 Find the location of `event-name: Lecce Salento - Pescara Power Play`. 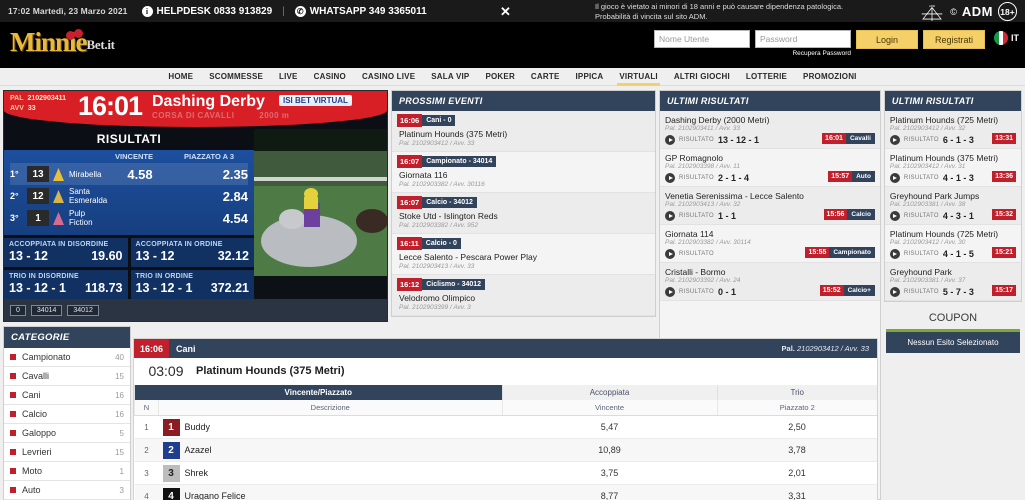

event-name: Lecce Salento - Pescara Power Play is located at coordinates (468, 257).